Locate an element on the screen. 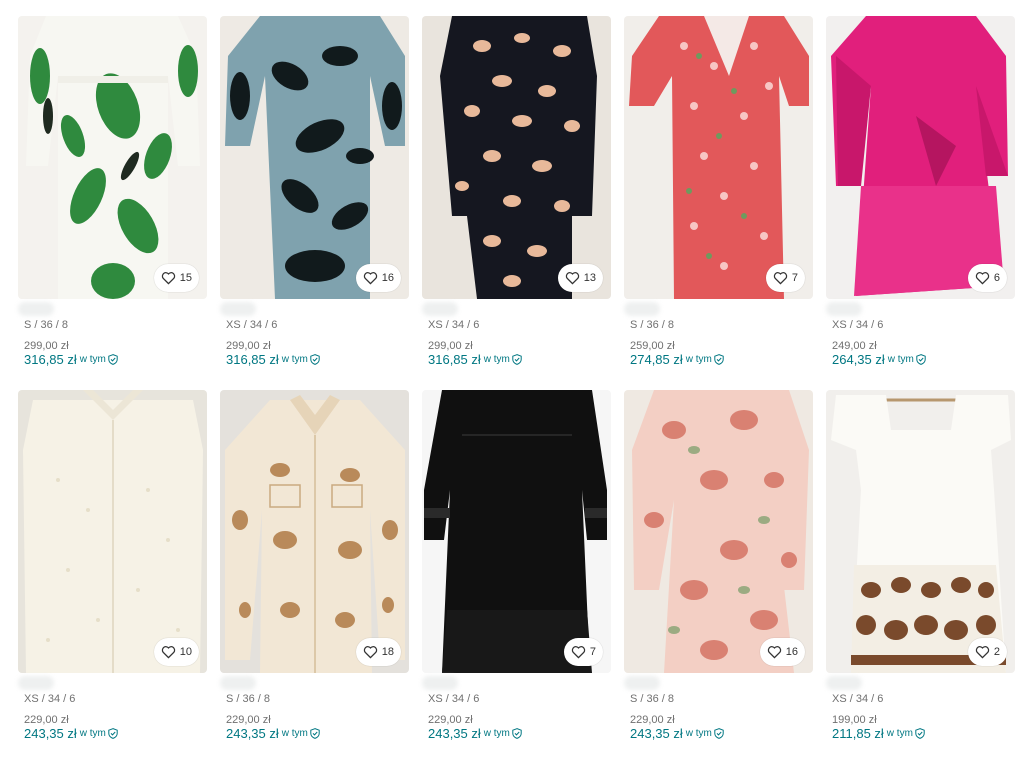  listing-card: 2 XS / 34 / 6 199,00 zł 211,85 zł w tym is located at coordinates (920, 570).